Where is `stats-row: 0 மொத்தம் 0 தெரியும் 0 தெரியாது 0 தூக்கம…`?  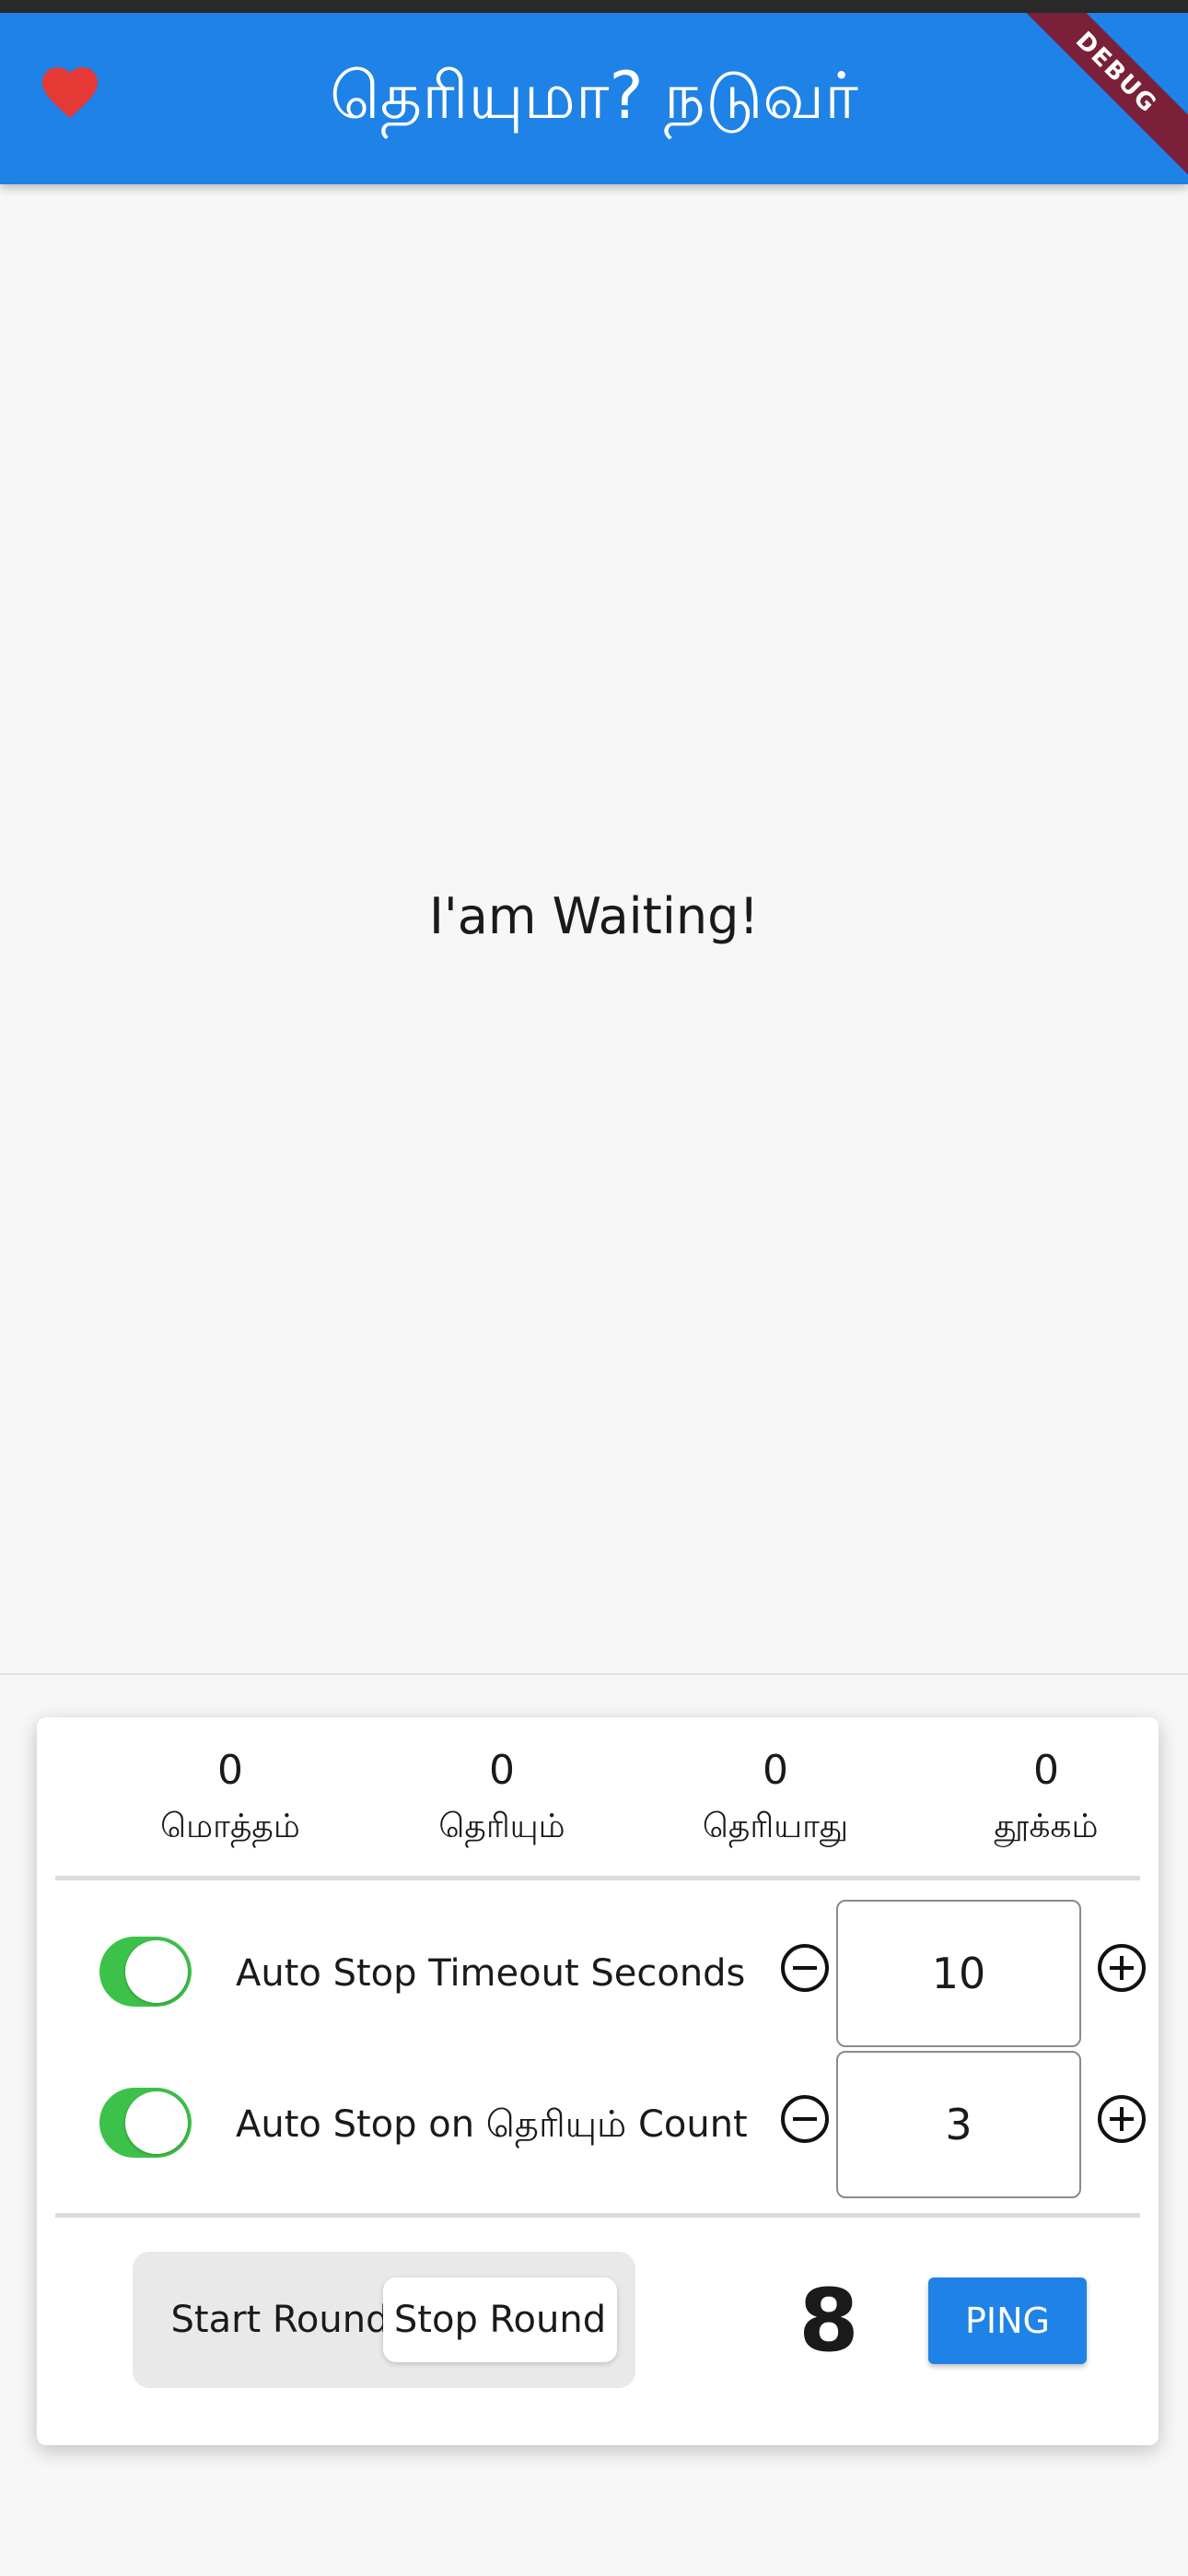
stats-row: 0 மொத்தம் 0 தெரியும் 0 தெரியாது 0 தூக்கம… is located at coordinates (598, 1800).